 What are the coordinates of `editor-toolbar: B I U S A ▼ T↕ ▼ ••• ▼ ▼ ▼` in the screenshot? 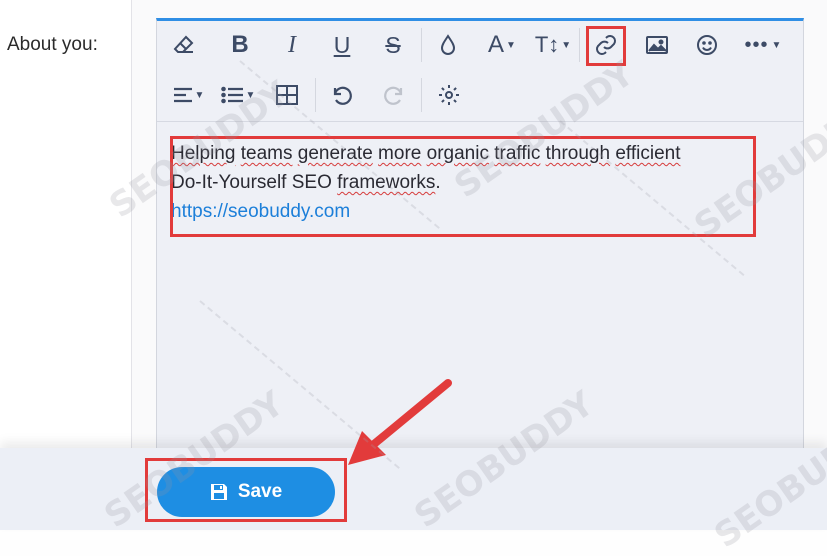 It's located at (480, 71).